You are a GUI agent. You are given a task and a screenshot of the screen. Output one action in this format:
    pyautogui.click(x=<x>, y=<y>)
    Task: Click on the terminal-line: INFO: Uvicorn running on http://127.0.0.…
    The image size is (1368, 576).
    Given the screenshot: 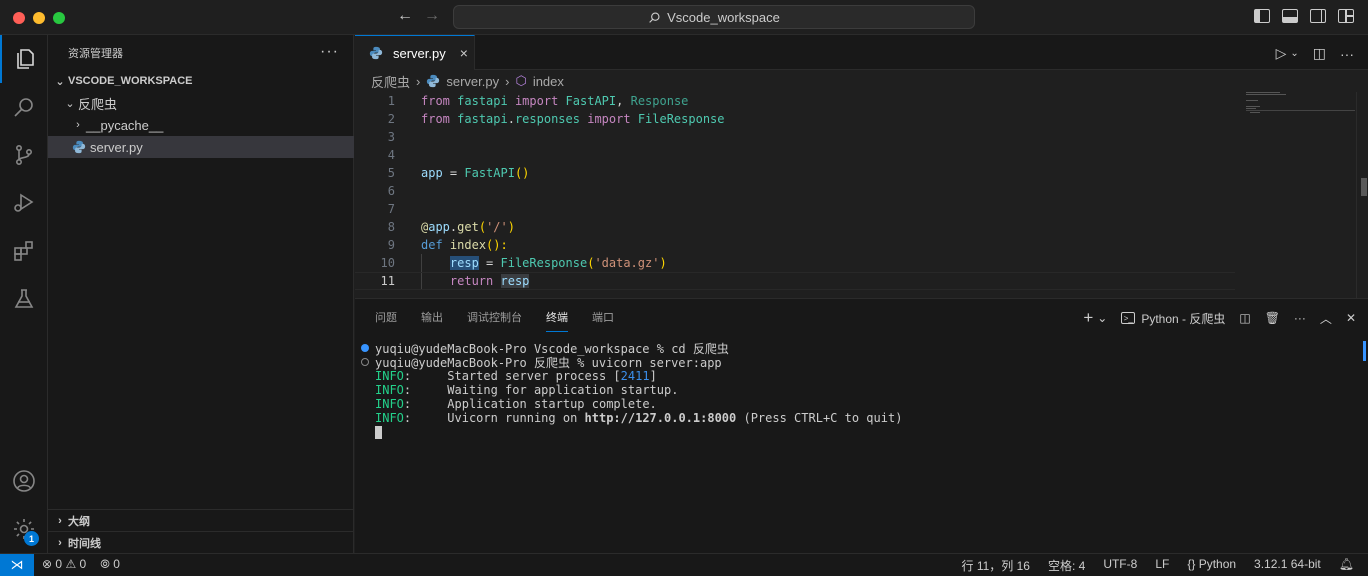 What is the action you would take?
    pyautogui.click(x=639, y=418)
    